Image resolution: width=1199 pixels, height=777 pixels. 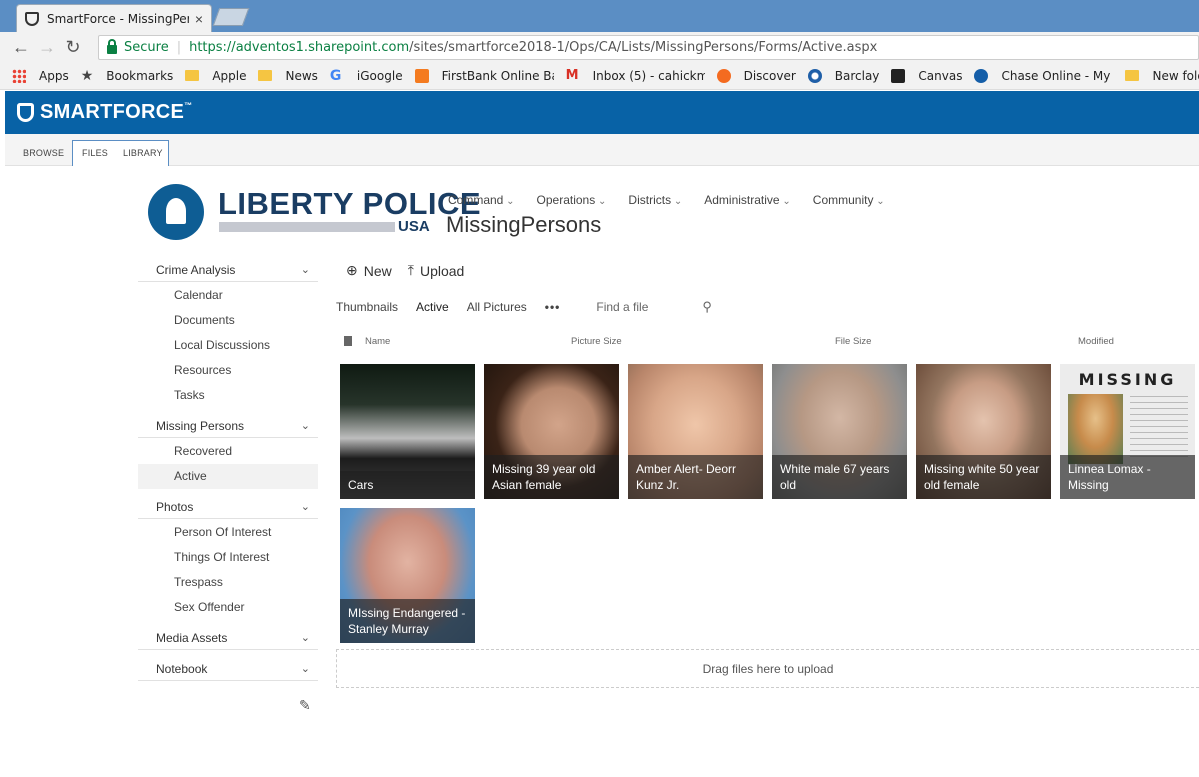 What do you see at coordinates (1127, 379) in the screenshot?
I see `poster-title: MISSING` at bounding box center [1127, 379].